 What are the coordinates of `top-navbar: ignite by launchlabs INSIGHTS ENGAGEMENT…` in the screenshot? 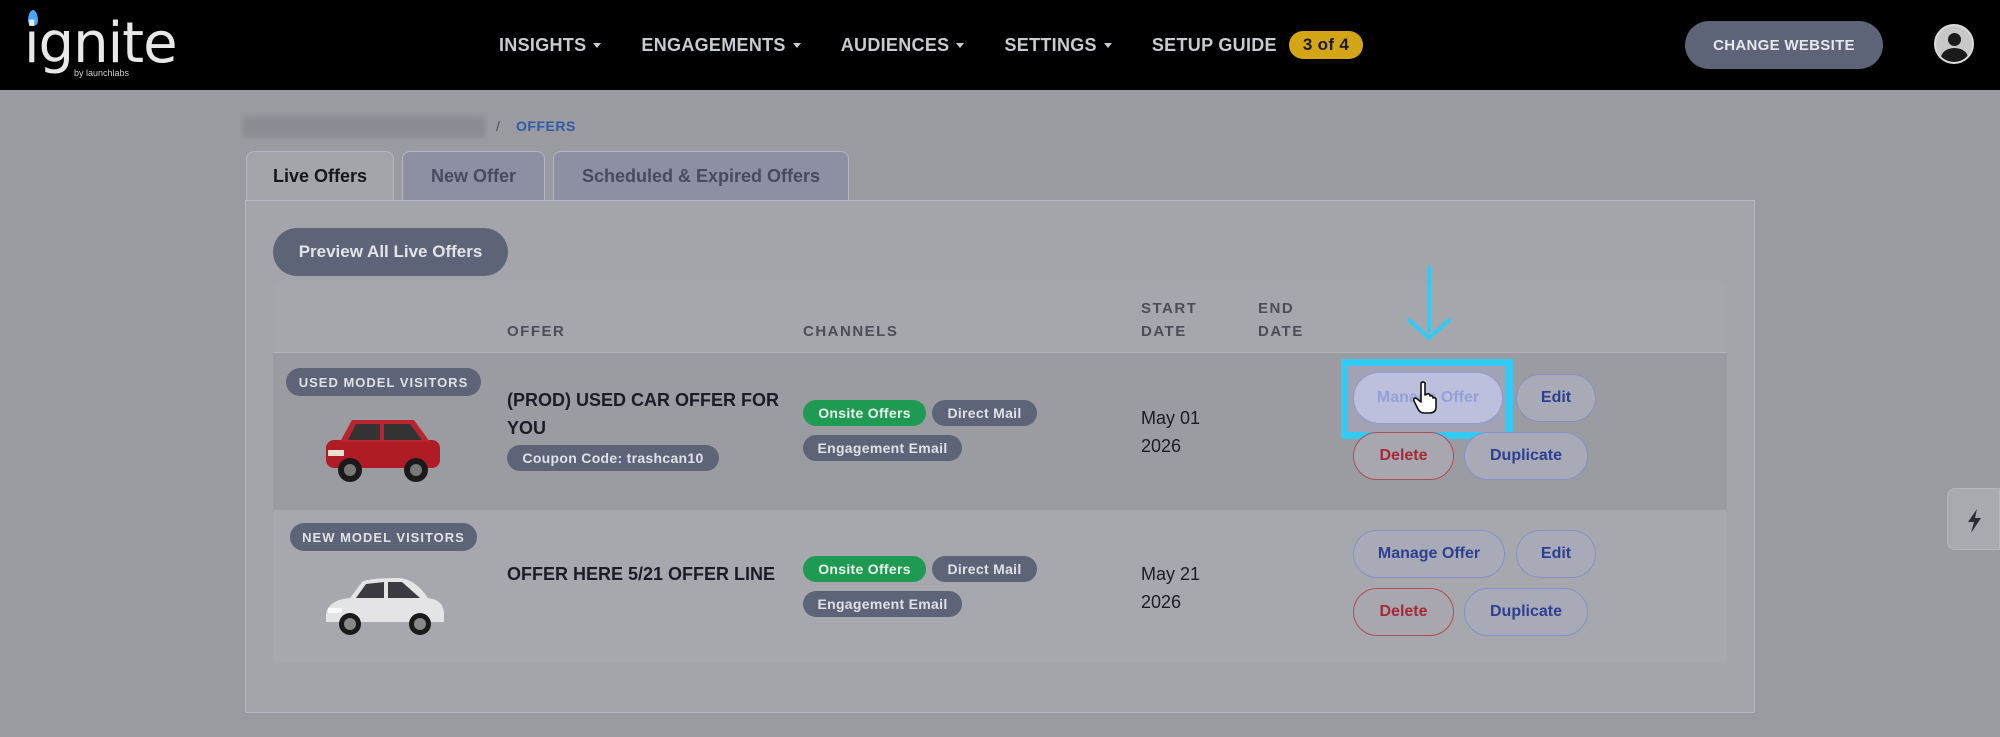 It's located at (1000, 45).